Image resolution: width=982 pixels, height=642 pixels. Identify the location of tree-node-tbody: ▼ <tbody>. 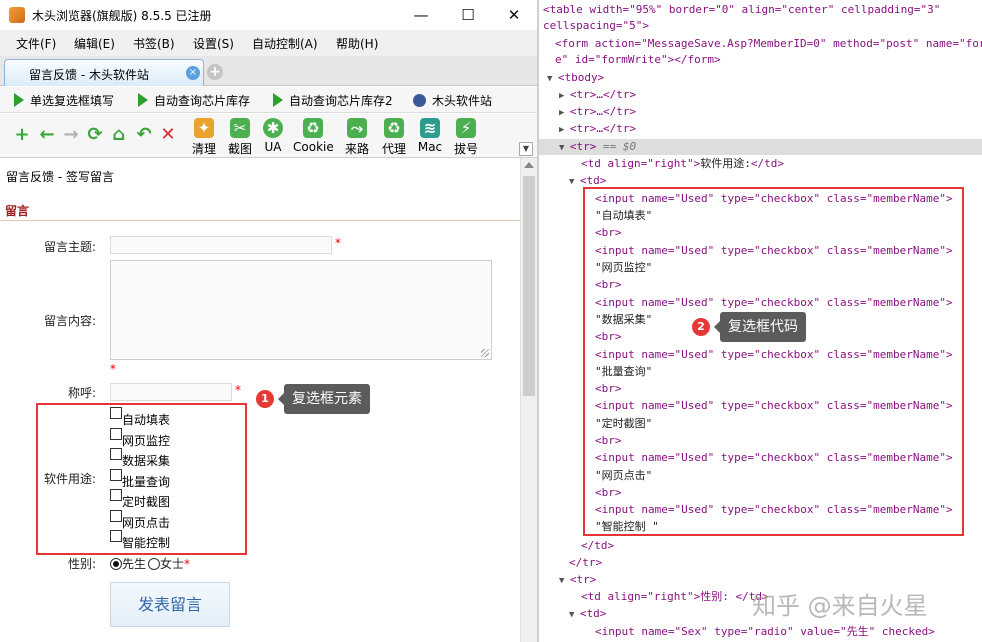
(575, 78).